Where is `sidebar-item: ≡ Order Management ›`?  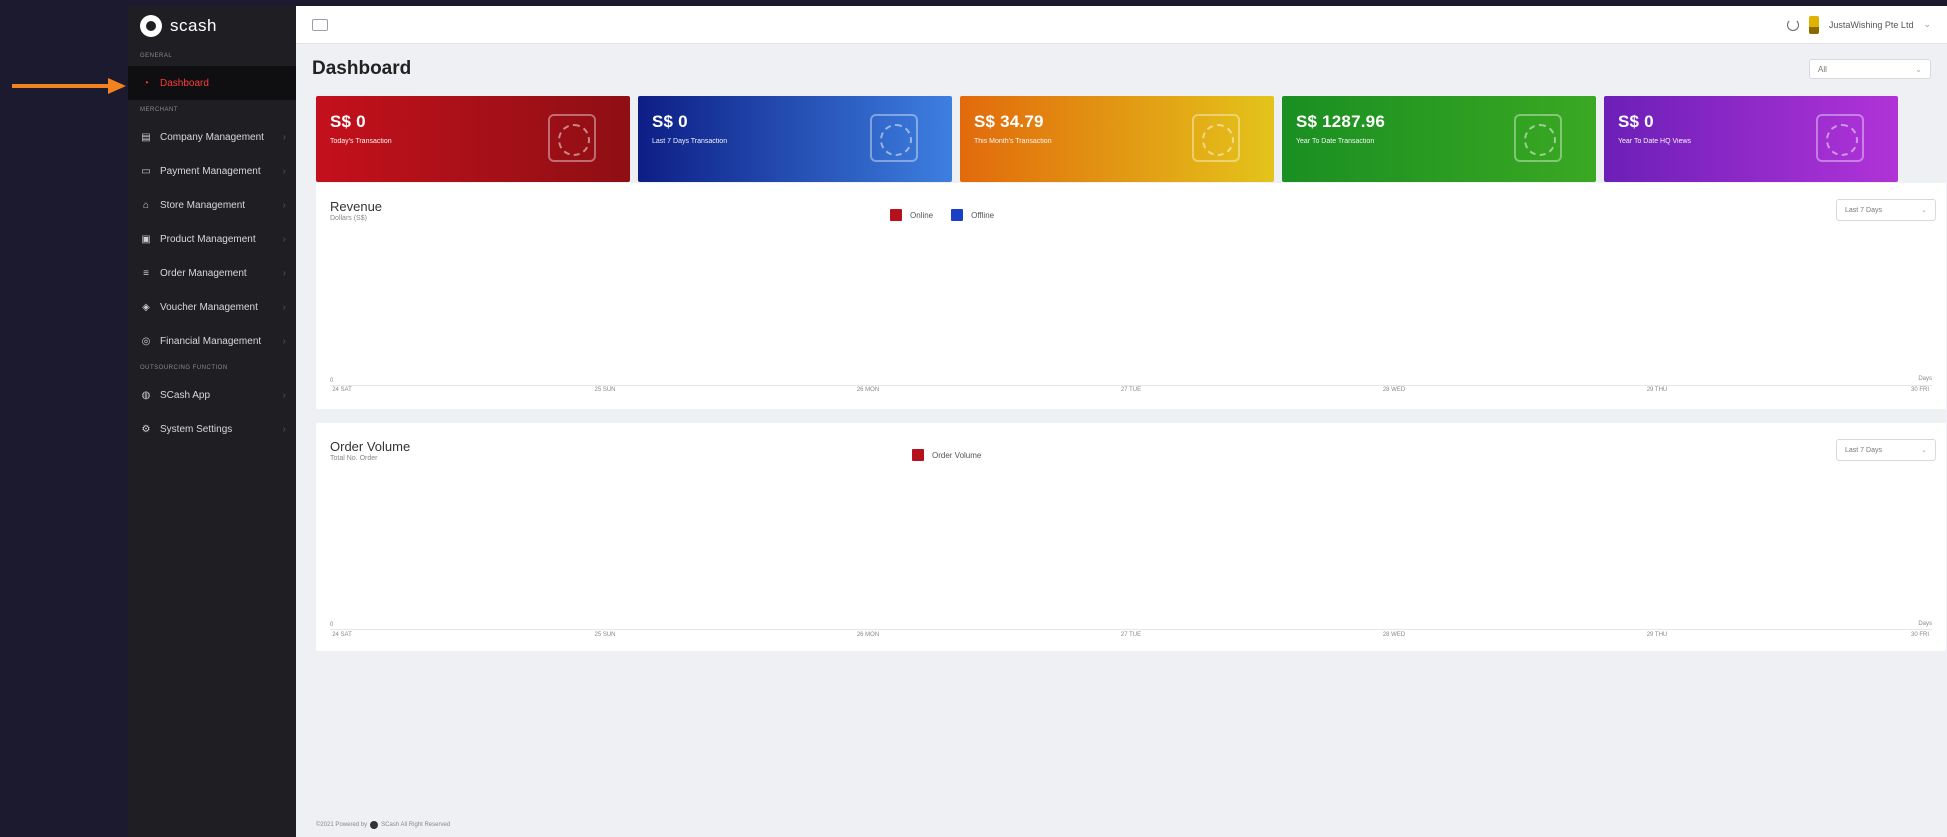
sidebar-item: ≡ Order Management › is located at coordinates (212, 273).